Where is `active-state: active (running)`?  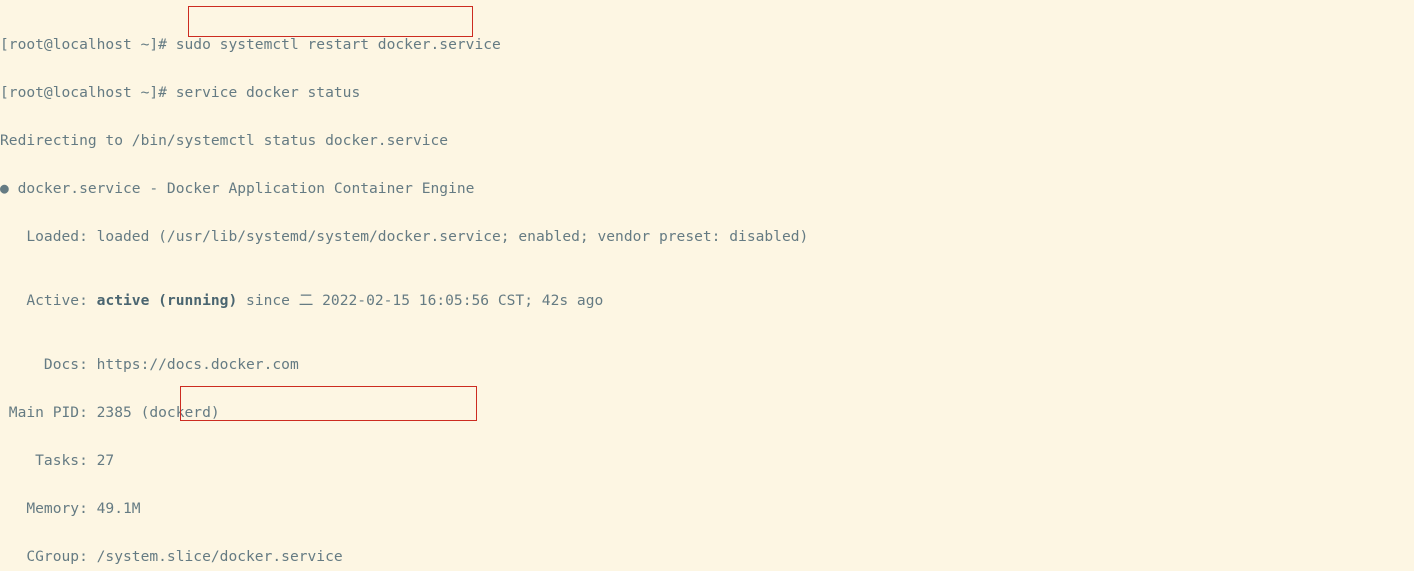
active-state: active (running) is located at coordinates (167, 301).